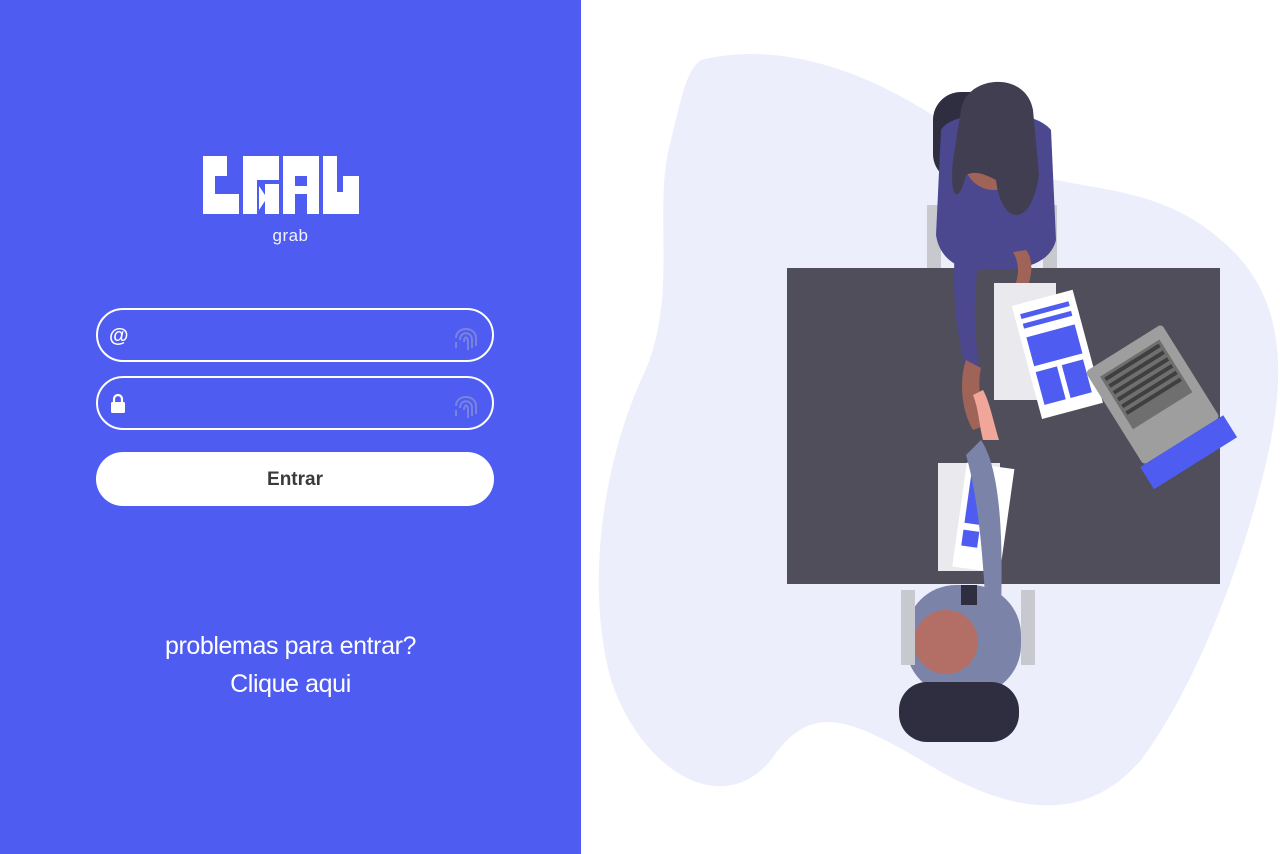  Describe the element at coordinates (281, 185) in the screenshot. I see `grab-logo` at that location.